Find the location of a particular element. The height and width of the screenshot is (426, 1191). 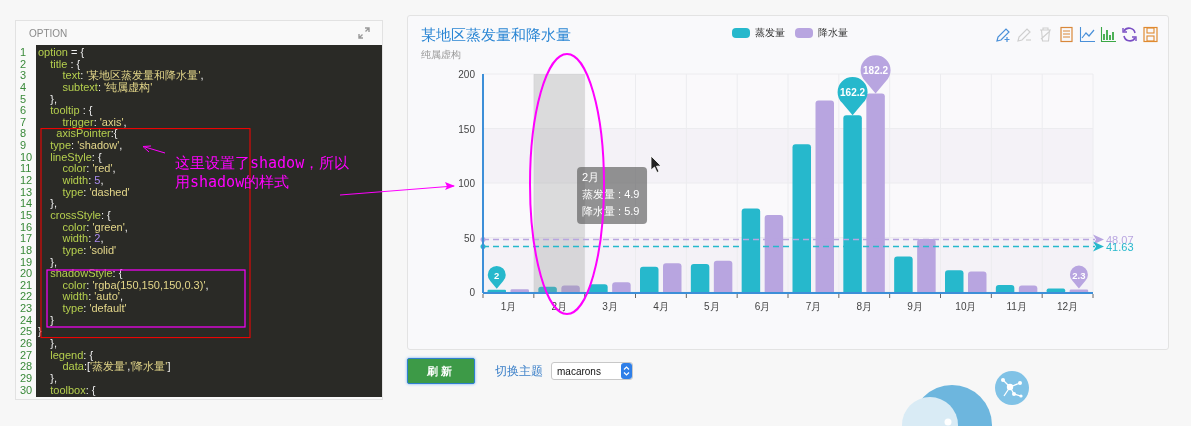

cursor-icon is located at coordinates (656, 164).